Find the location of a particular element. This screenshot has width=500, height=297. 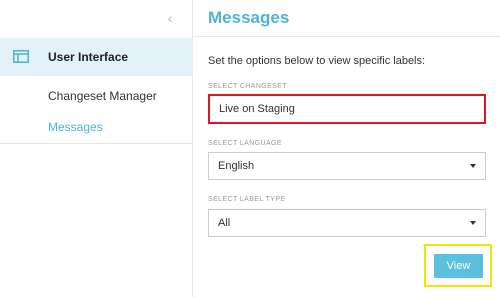

page-title: Messages is located at coordinates (249, 17).